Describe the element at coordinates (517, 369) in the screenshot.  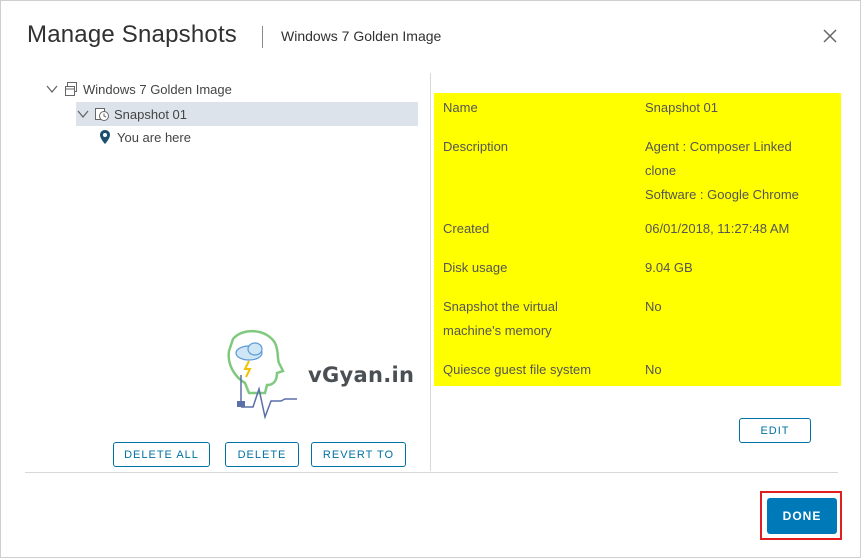
I see `detail-label-quiesce: Quiesce guest file system` at that location.